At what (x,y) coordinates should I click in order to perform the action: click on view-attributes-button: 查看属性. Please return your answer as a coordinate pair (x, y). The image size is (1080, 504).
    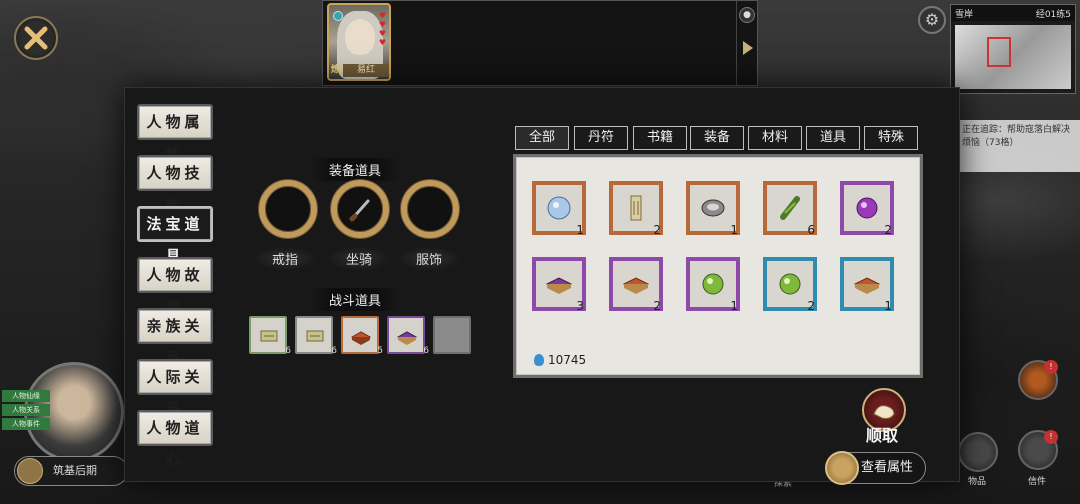
    Looking at the image, I should click on (875, 468).